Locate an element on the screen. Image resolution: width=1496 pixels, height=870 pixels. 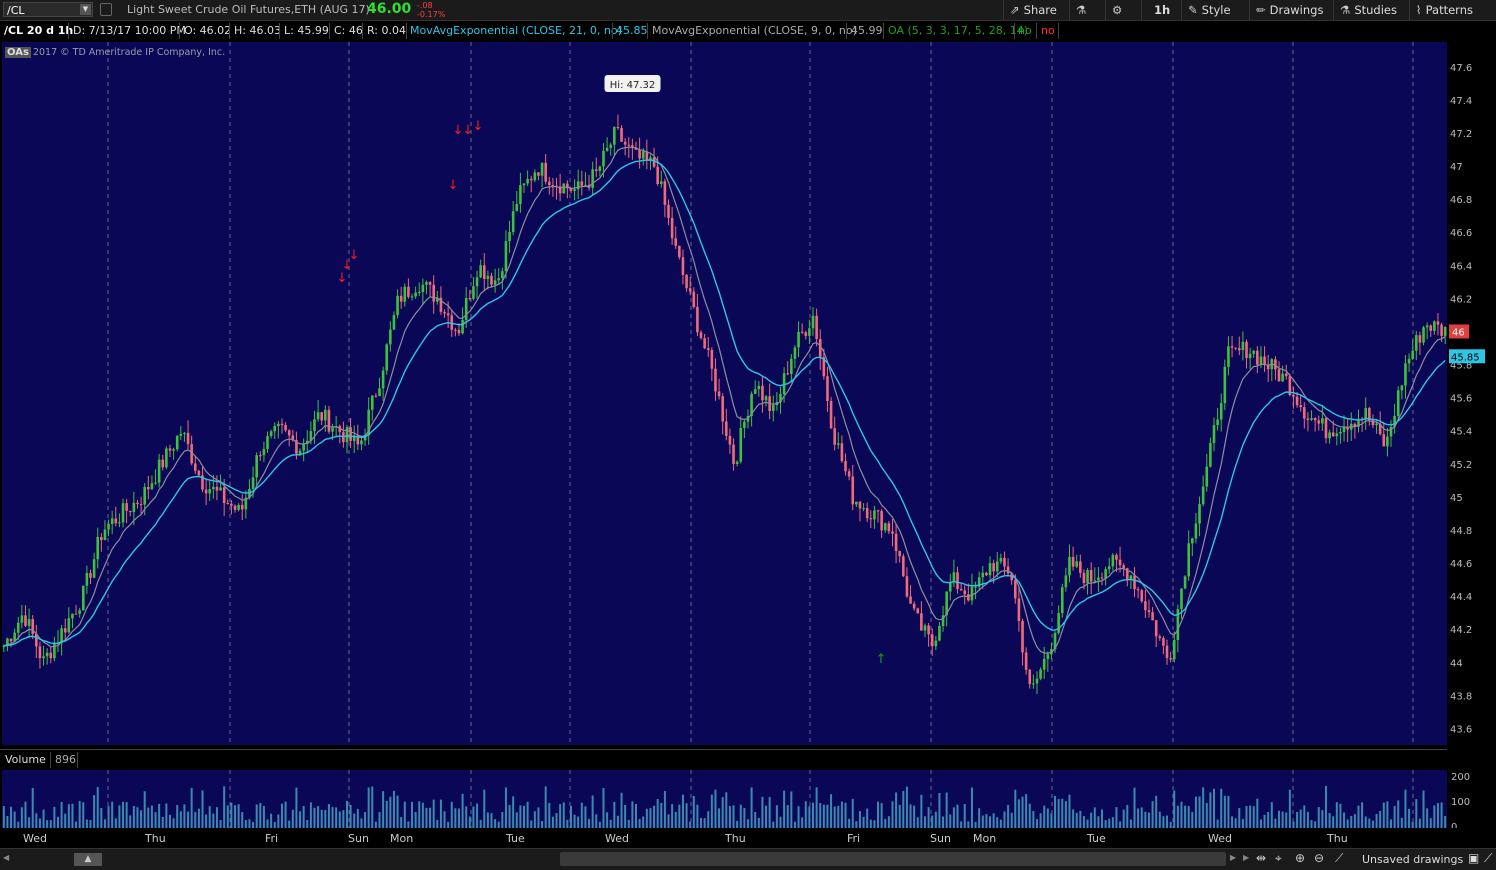
drawing-tool-icon: ⟋ is located at coordinates (1339, 858).